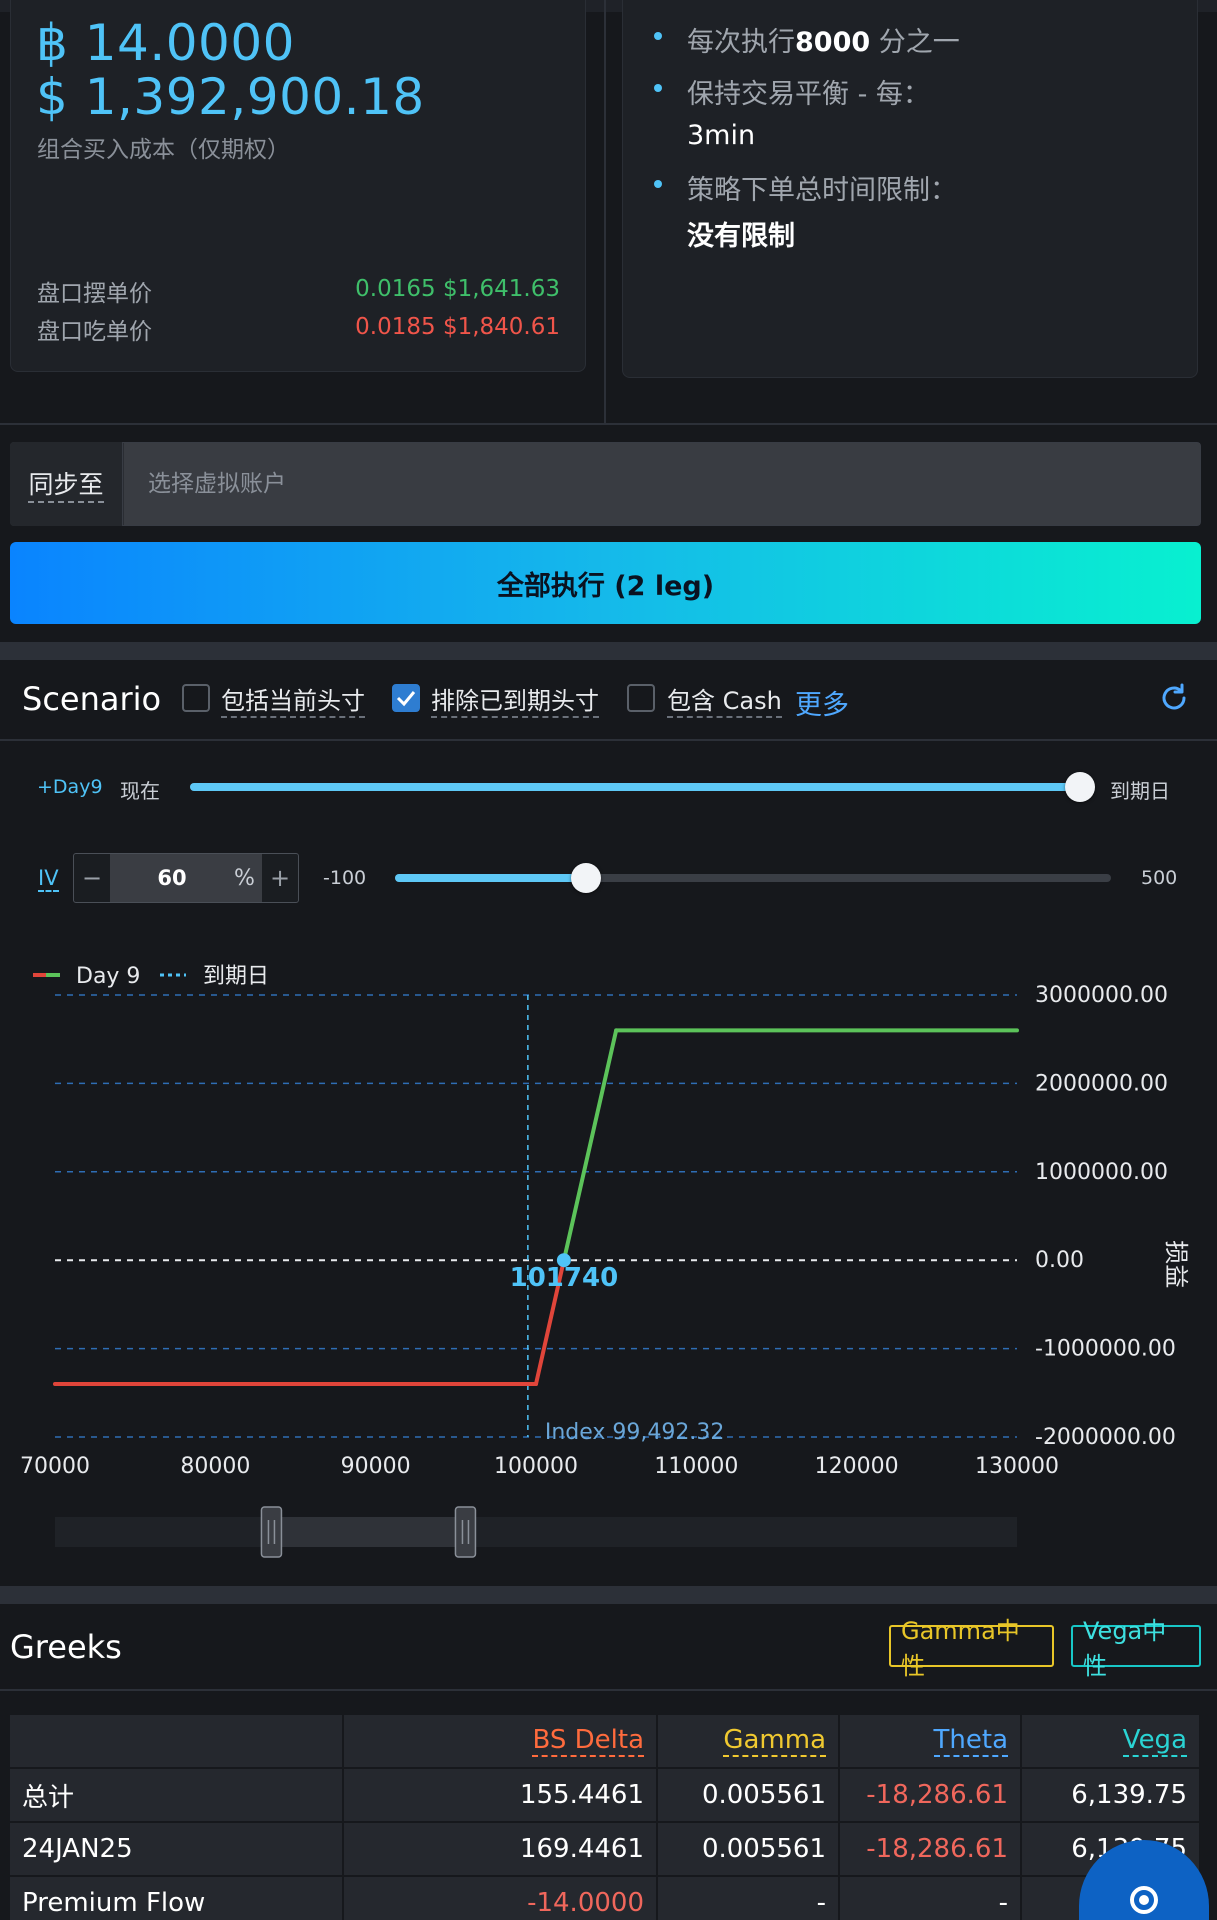  I want to click on table-cell: 0.005561, so click(749, 1849).